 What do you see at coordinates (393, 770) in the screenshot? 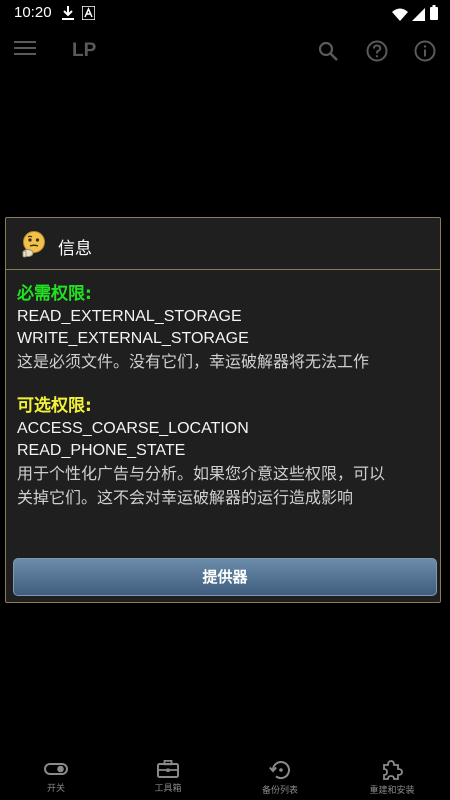
I see `puzzle-icon` at bounding box center [393, 770].